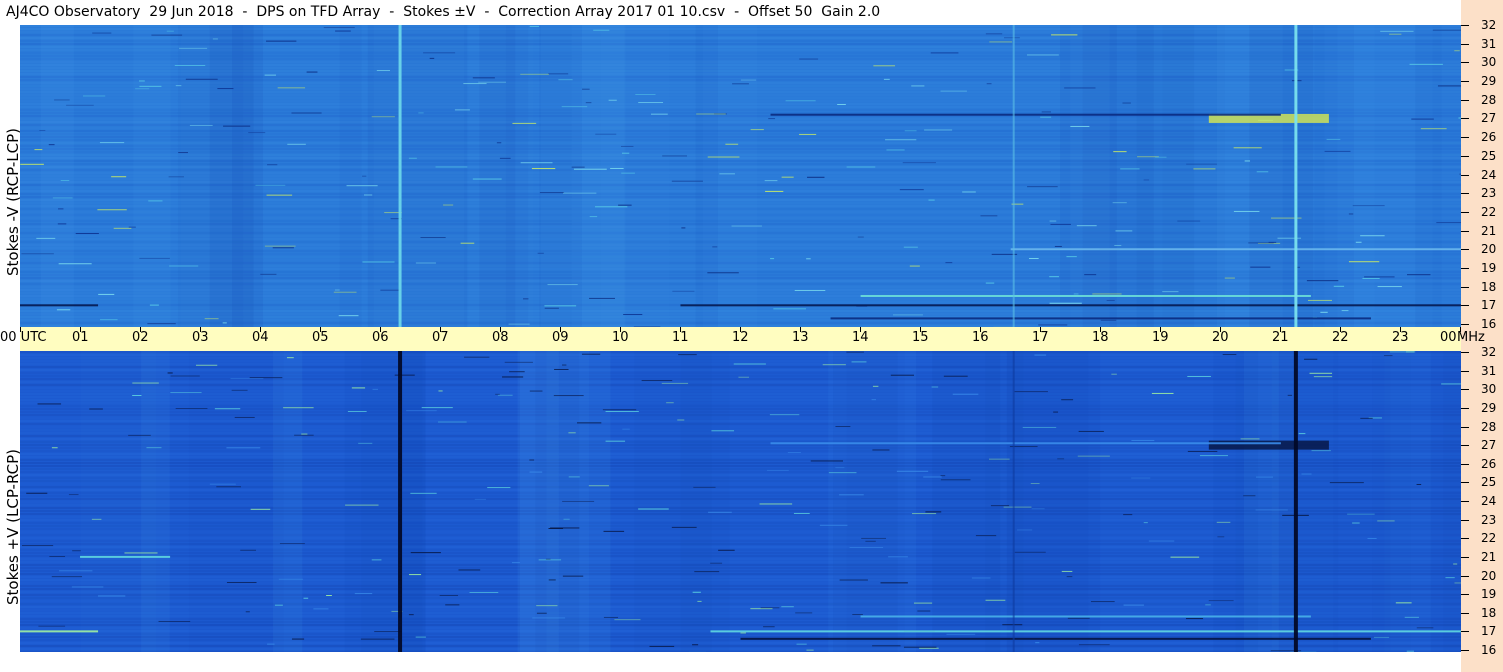  Describe the element at coordinates (1489, 371) in the screenshot. I see `y-tick-label: 31` at that location.